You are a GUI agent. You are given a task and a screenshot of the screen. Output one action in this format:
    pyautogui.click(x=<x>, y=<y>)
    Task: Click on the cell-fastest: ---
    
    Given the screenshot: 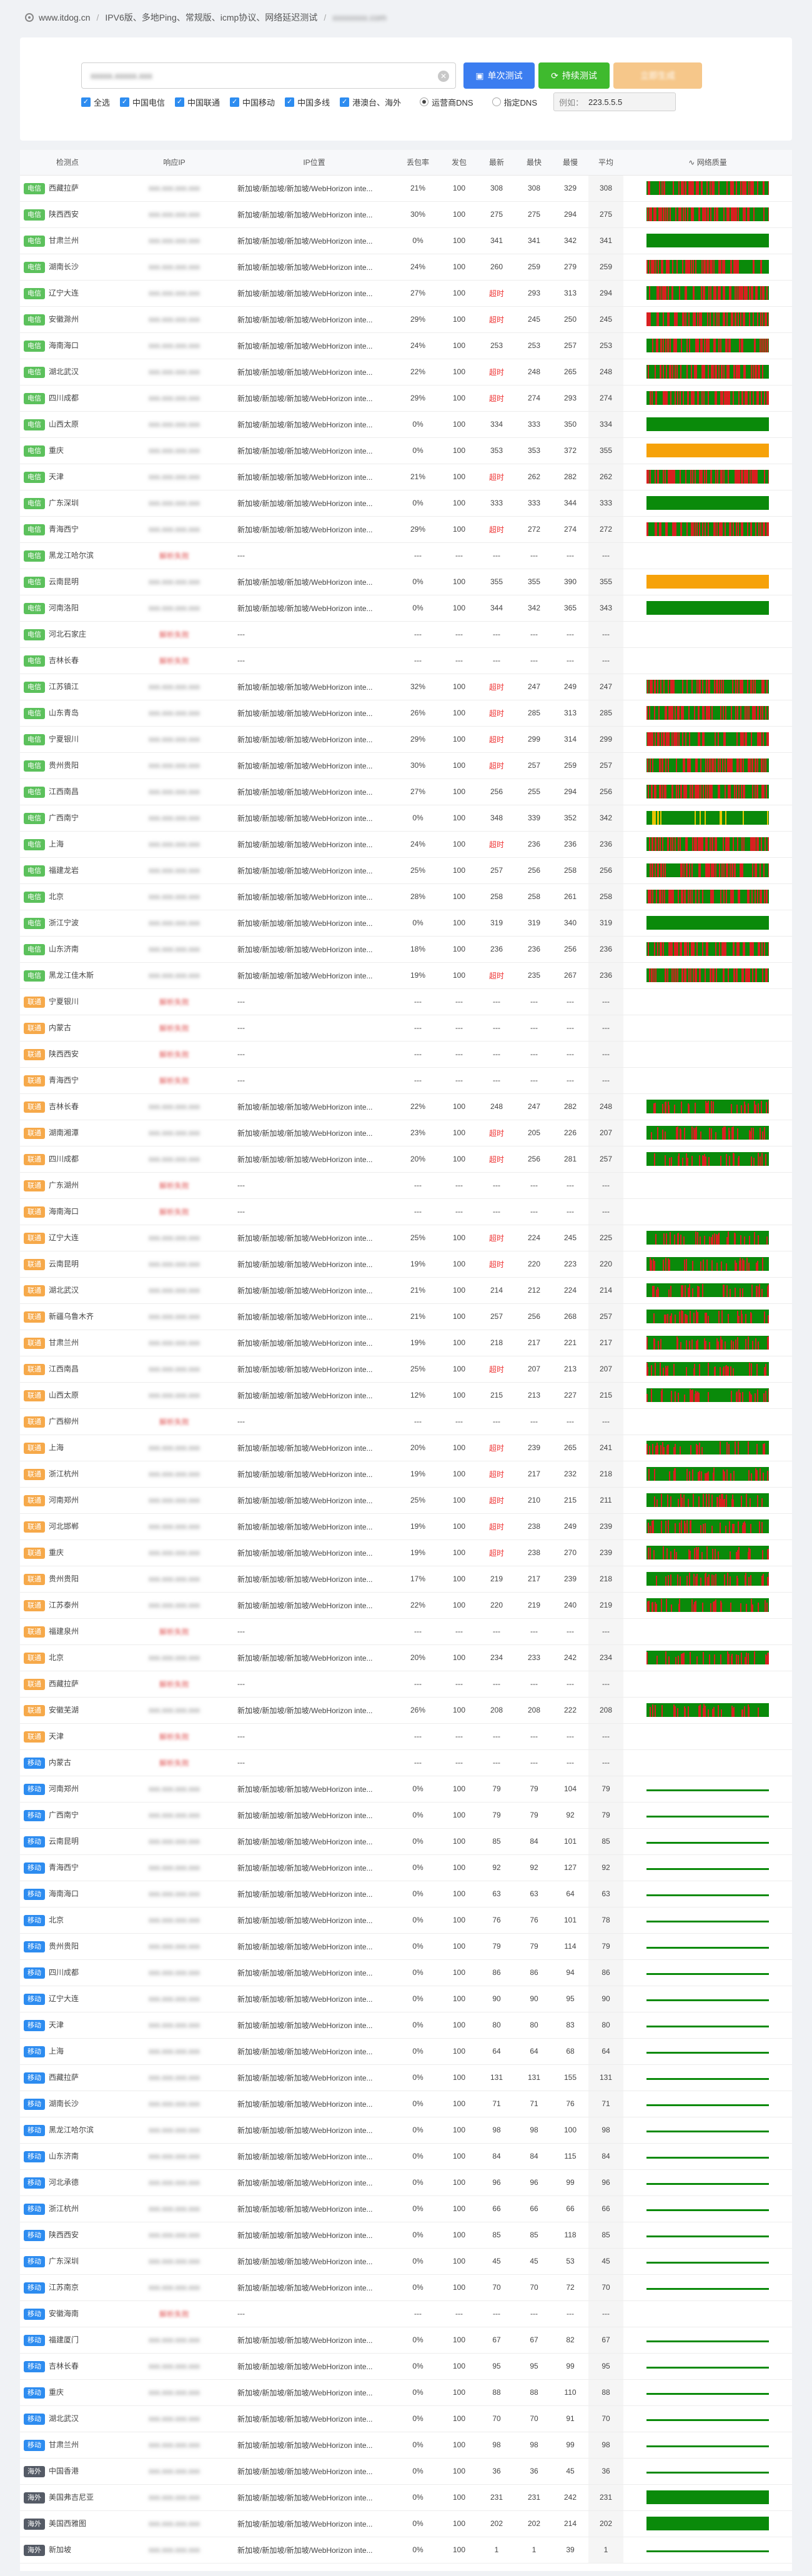 What is the action you would take?
    pyautogui.click(x=534, y=1028)
    